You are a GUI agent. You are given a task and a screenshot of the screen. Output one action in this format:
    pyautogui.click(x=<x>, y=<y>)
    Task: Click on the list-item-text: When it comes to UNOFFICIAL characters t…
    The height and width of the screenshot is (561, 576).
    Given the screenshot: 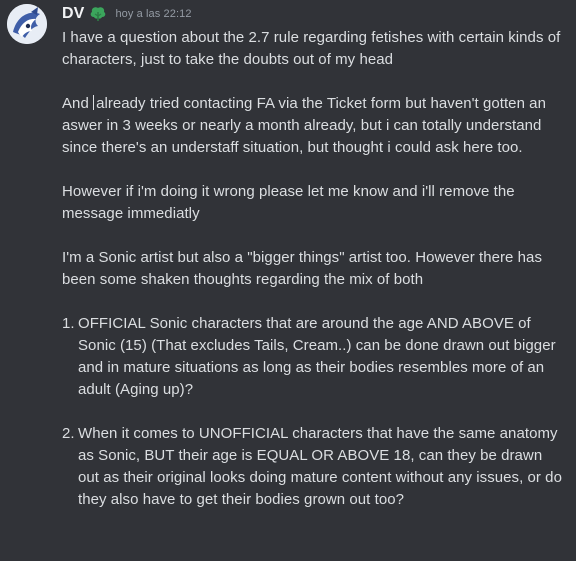 What is the action you would take?
    pyautogui.click(x=320, y=466)
    